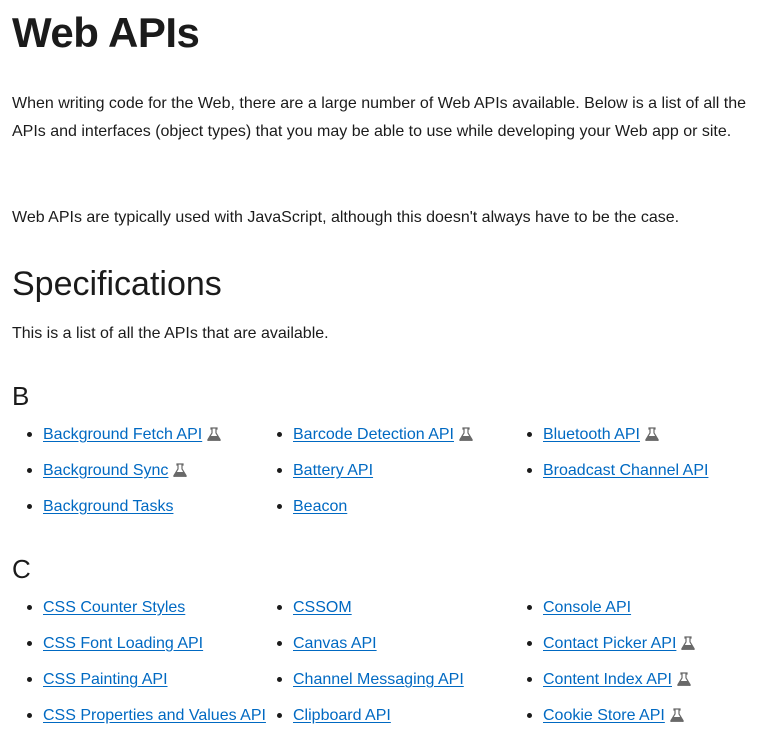  What do you see at coordinates (587, 607) in the screenshot?
I see `api-link: Console API` at bounding box center [587, 607].